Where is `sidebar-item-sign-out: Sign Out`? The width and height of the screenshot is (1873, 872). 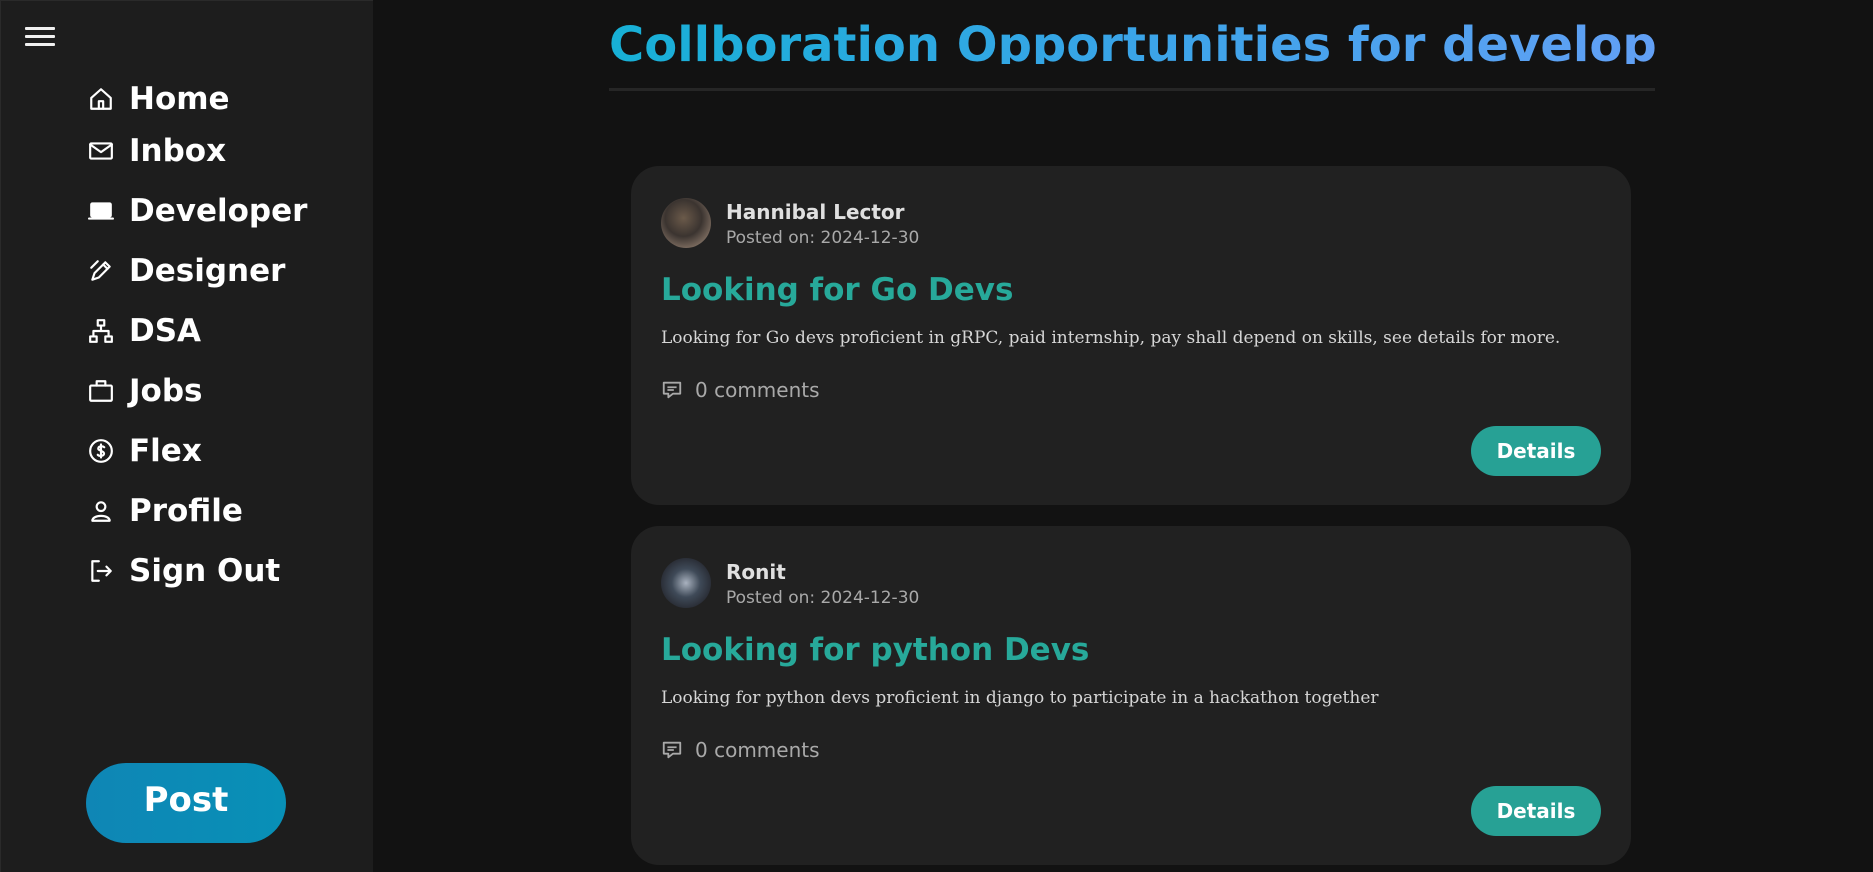 sidebar-item-sign-out: Sign Out is located at coordinates (197, 571).